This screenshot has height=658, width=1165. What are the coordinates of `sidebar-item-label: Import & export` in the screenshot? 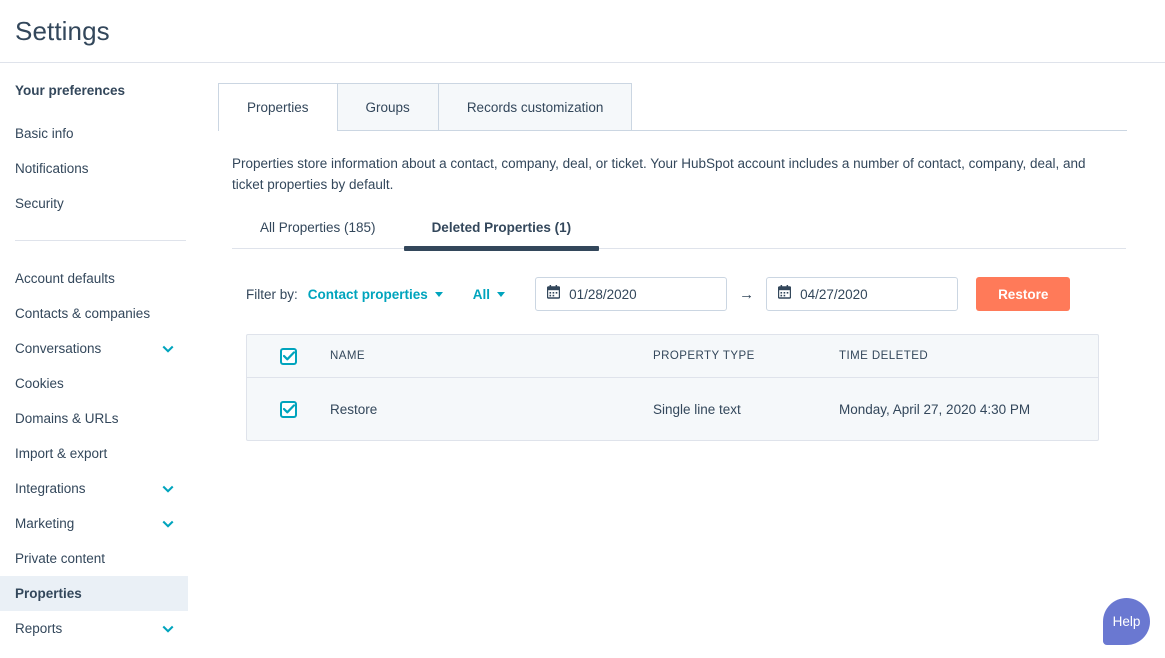 It's located at (61, 453).